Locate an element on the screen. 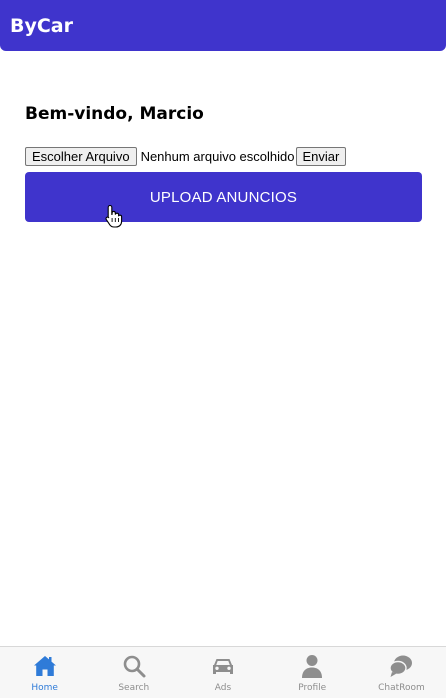 The image size is (446, 698). nav-item-search: Search is located at coordinates (133, 672).